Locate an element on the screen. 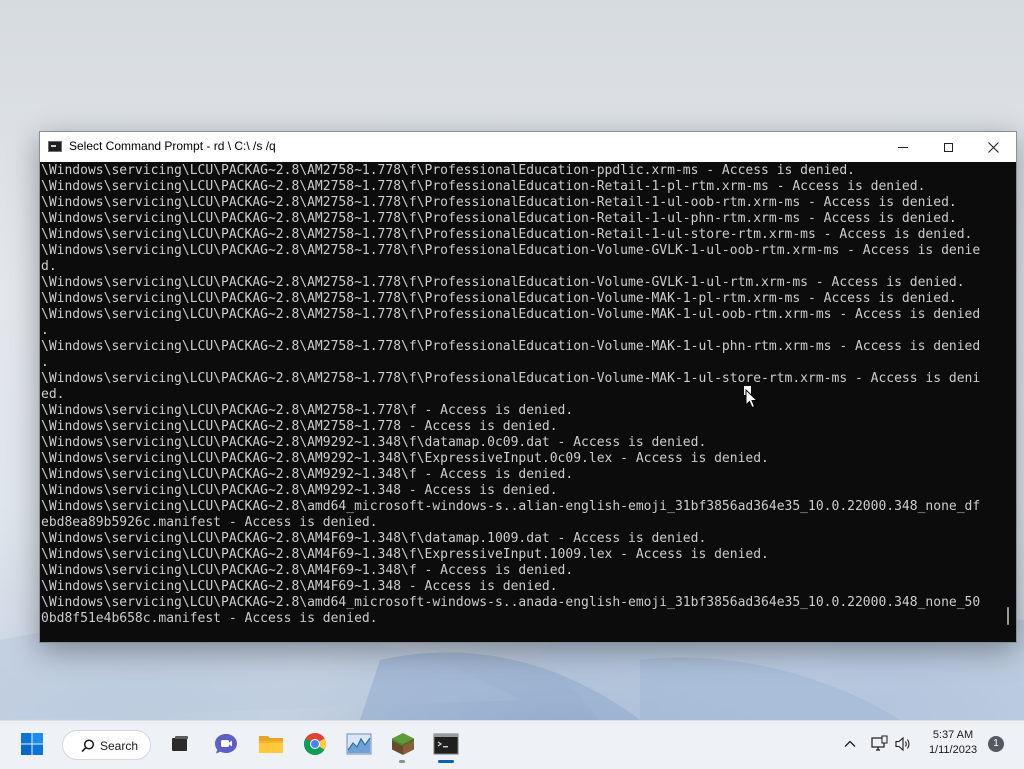  notification-badge: 1 is located at coordinates (996, 744).